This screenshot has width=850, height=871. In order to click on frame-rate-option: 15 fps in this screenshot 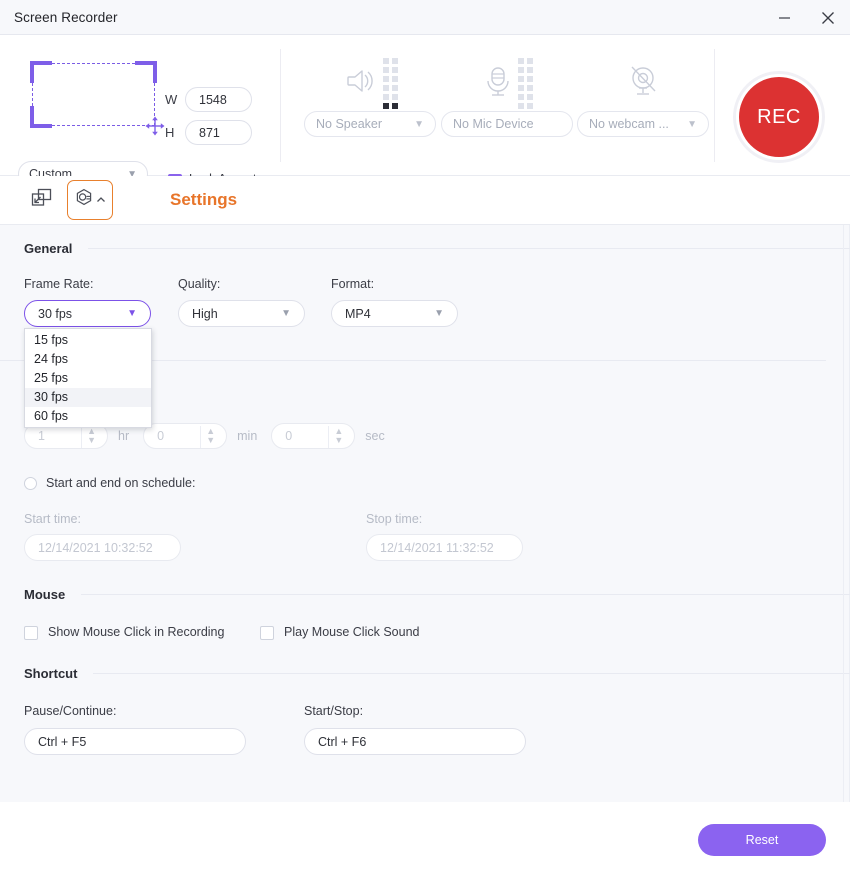, I will do `click(88, 340)`.